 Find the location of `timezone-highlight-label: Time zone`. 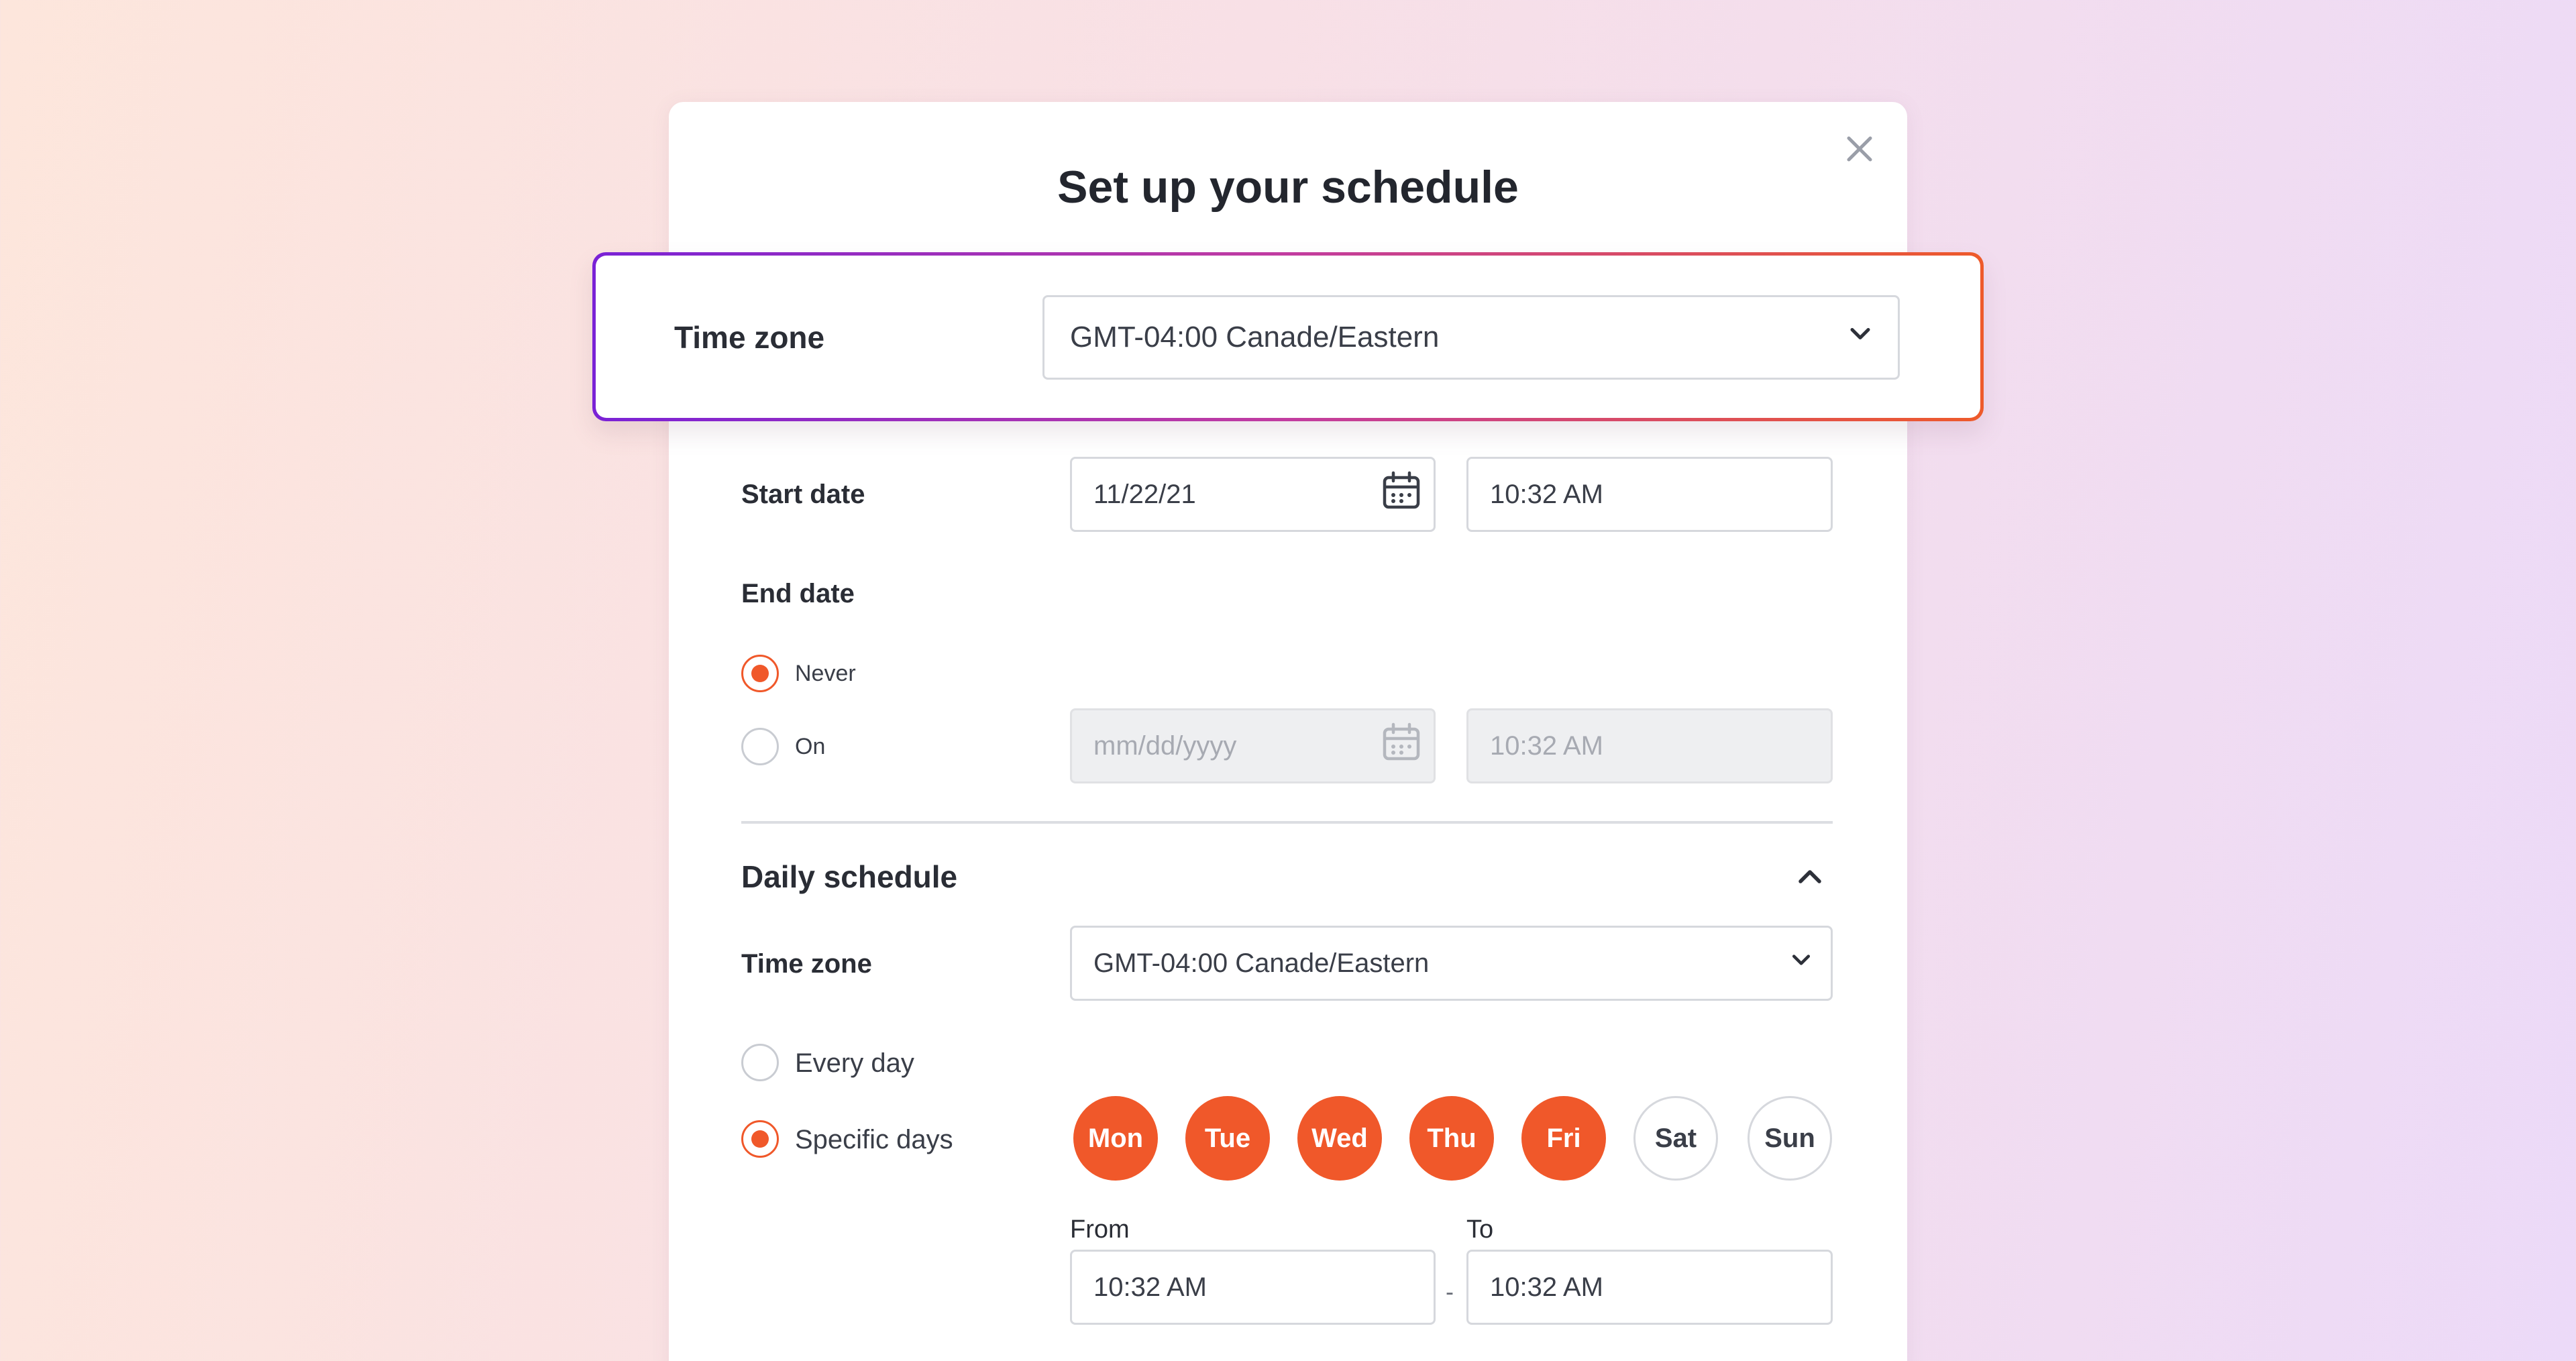

timezone-highlight-label: Time zone is located at coordinates (749, 338).